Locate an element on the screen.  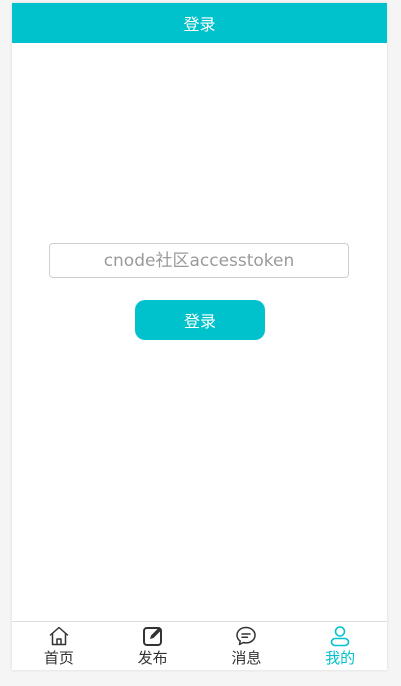
tab-publish: 发布 is located at coordinates (153, 646).